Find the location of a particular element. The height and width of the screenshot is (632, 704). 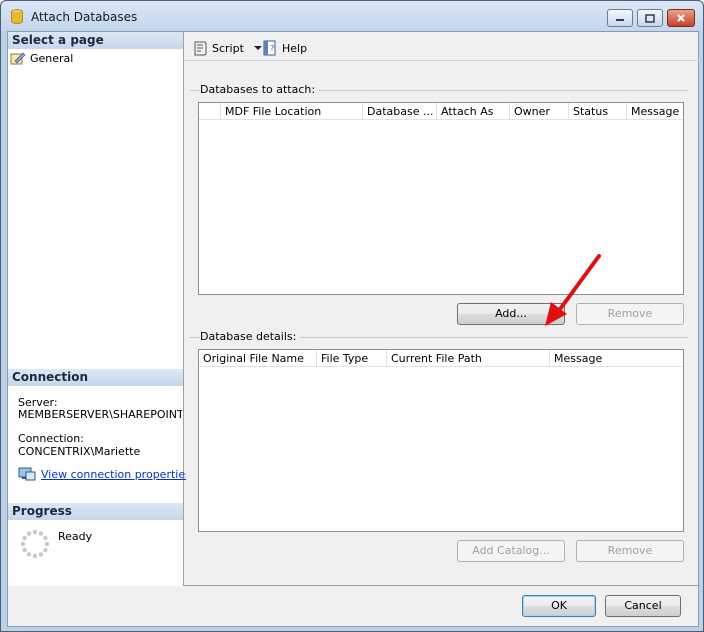

maximize-icon is located at coordinates (650, 18).